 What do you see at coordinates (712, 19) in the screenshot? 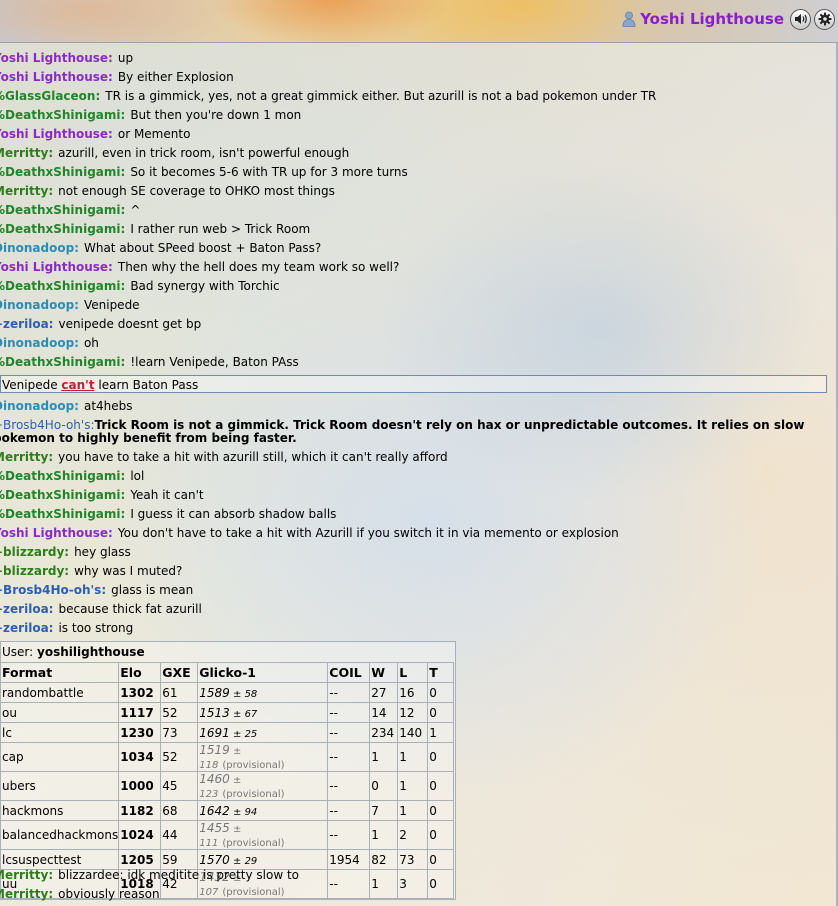
I see `username-label: Yoshi Lighthouse` at bounding box center [712, 19].